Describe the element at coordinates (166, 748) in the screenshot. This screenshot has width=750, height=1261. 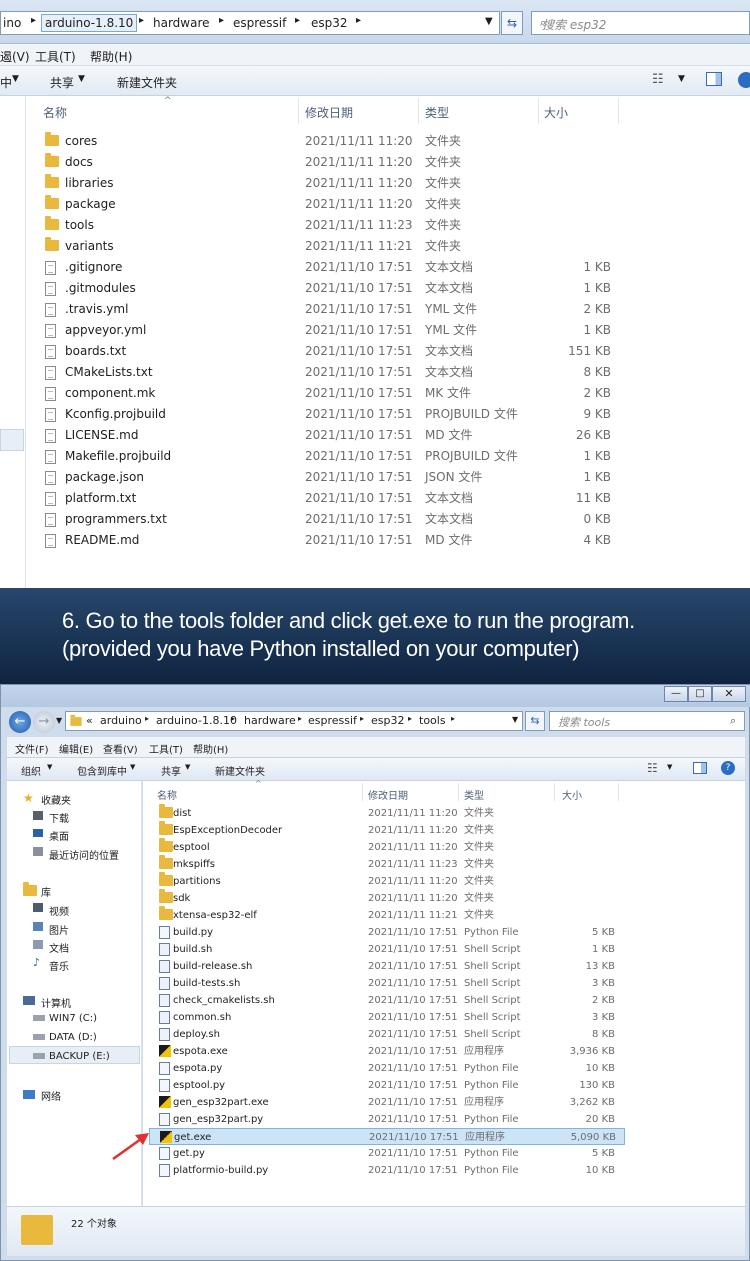
I see `menu-tools: 工具(T)` at that location.